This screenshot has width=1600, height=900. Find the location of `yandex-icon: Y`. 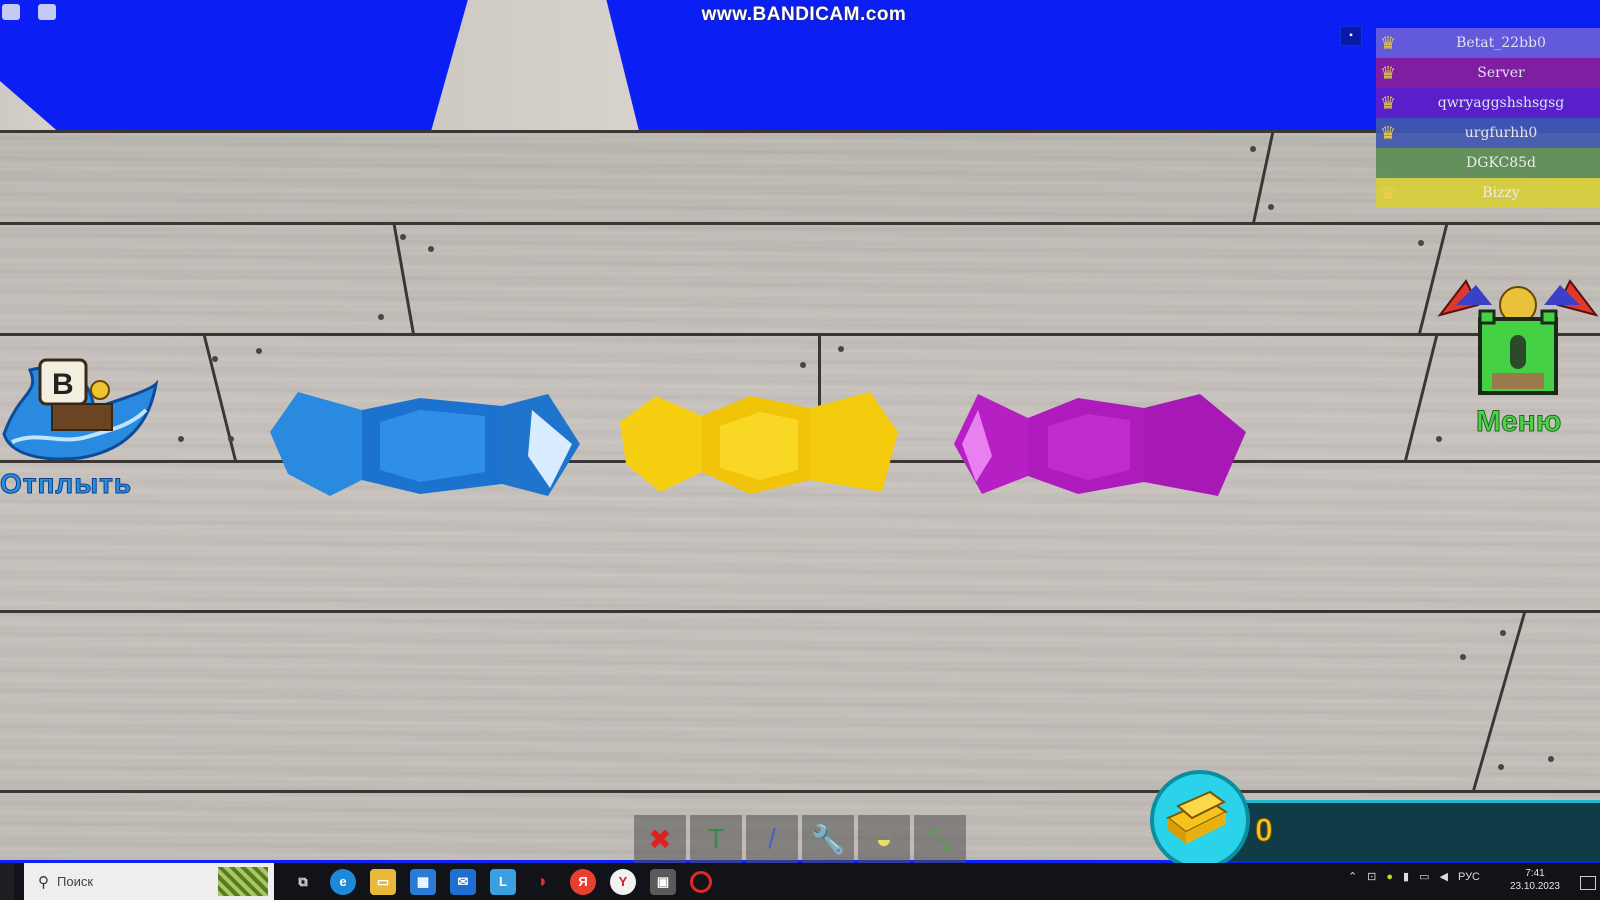

yandex-icon: Y is located at coordinates (623, 881).